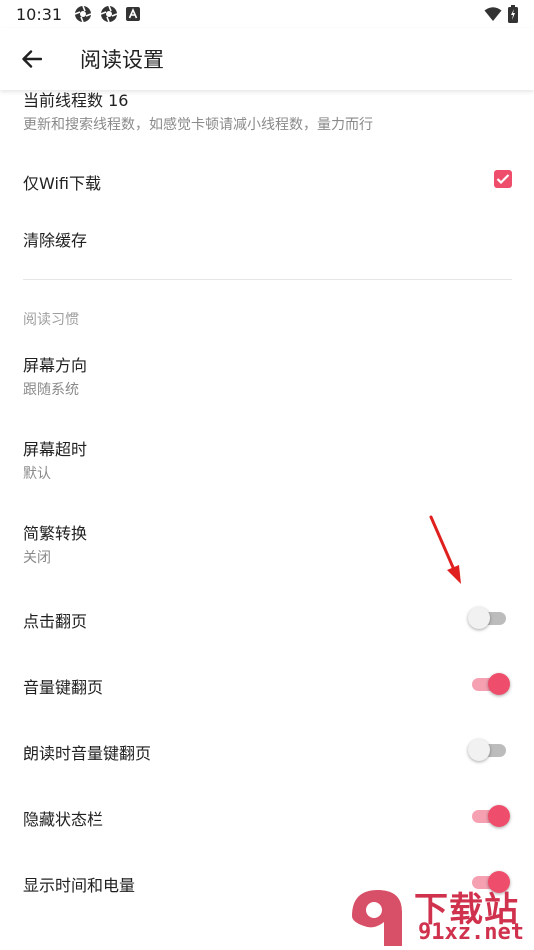  I want to click on pref-screen-timeout: 屏幕超时 默认, so click(267, 459).